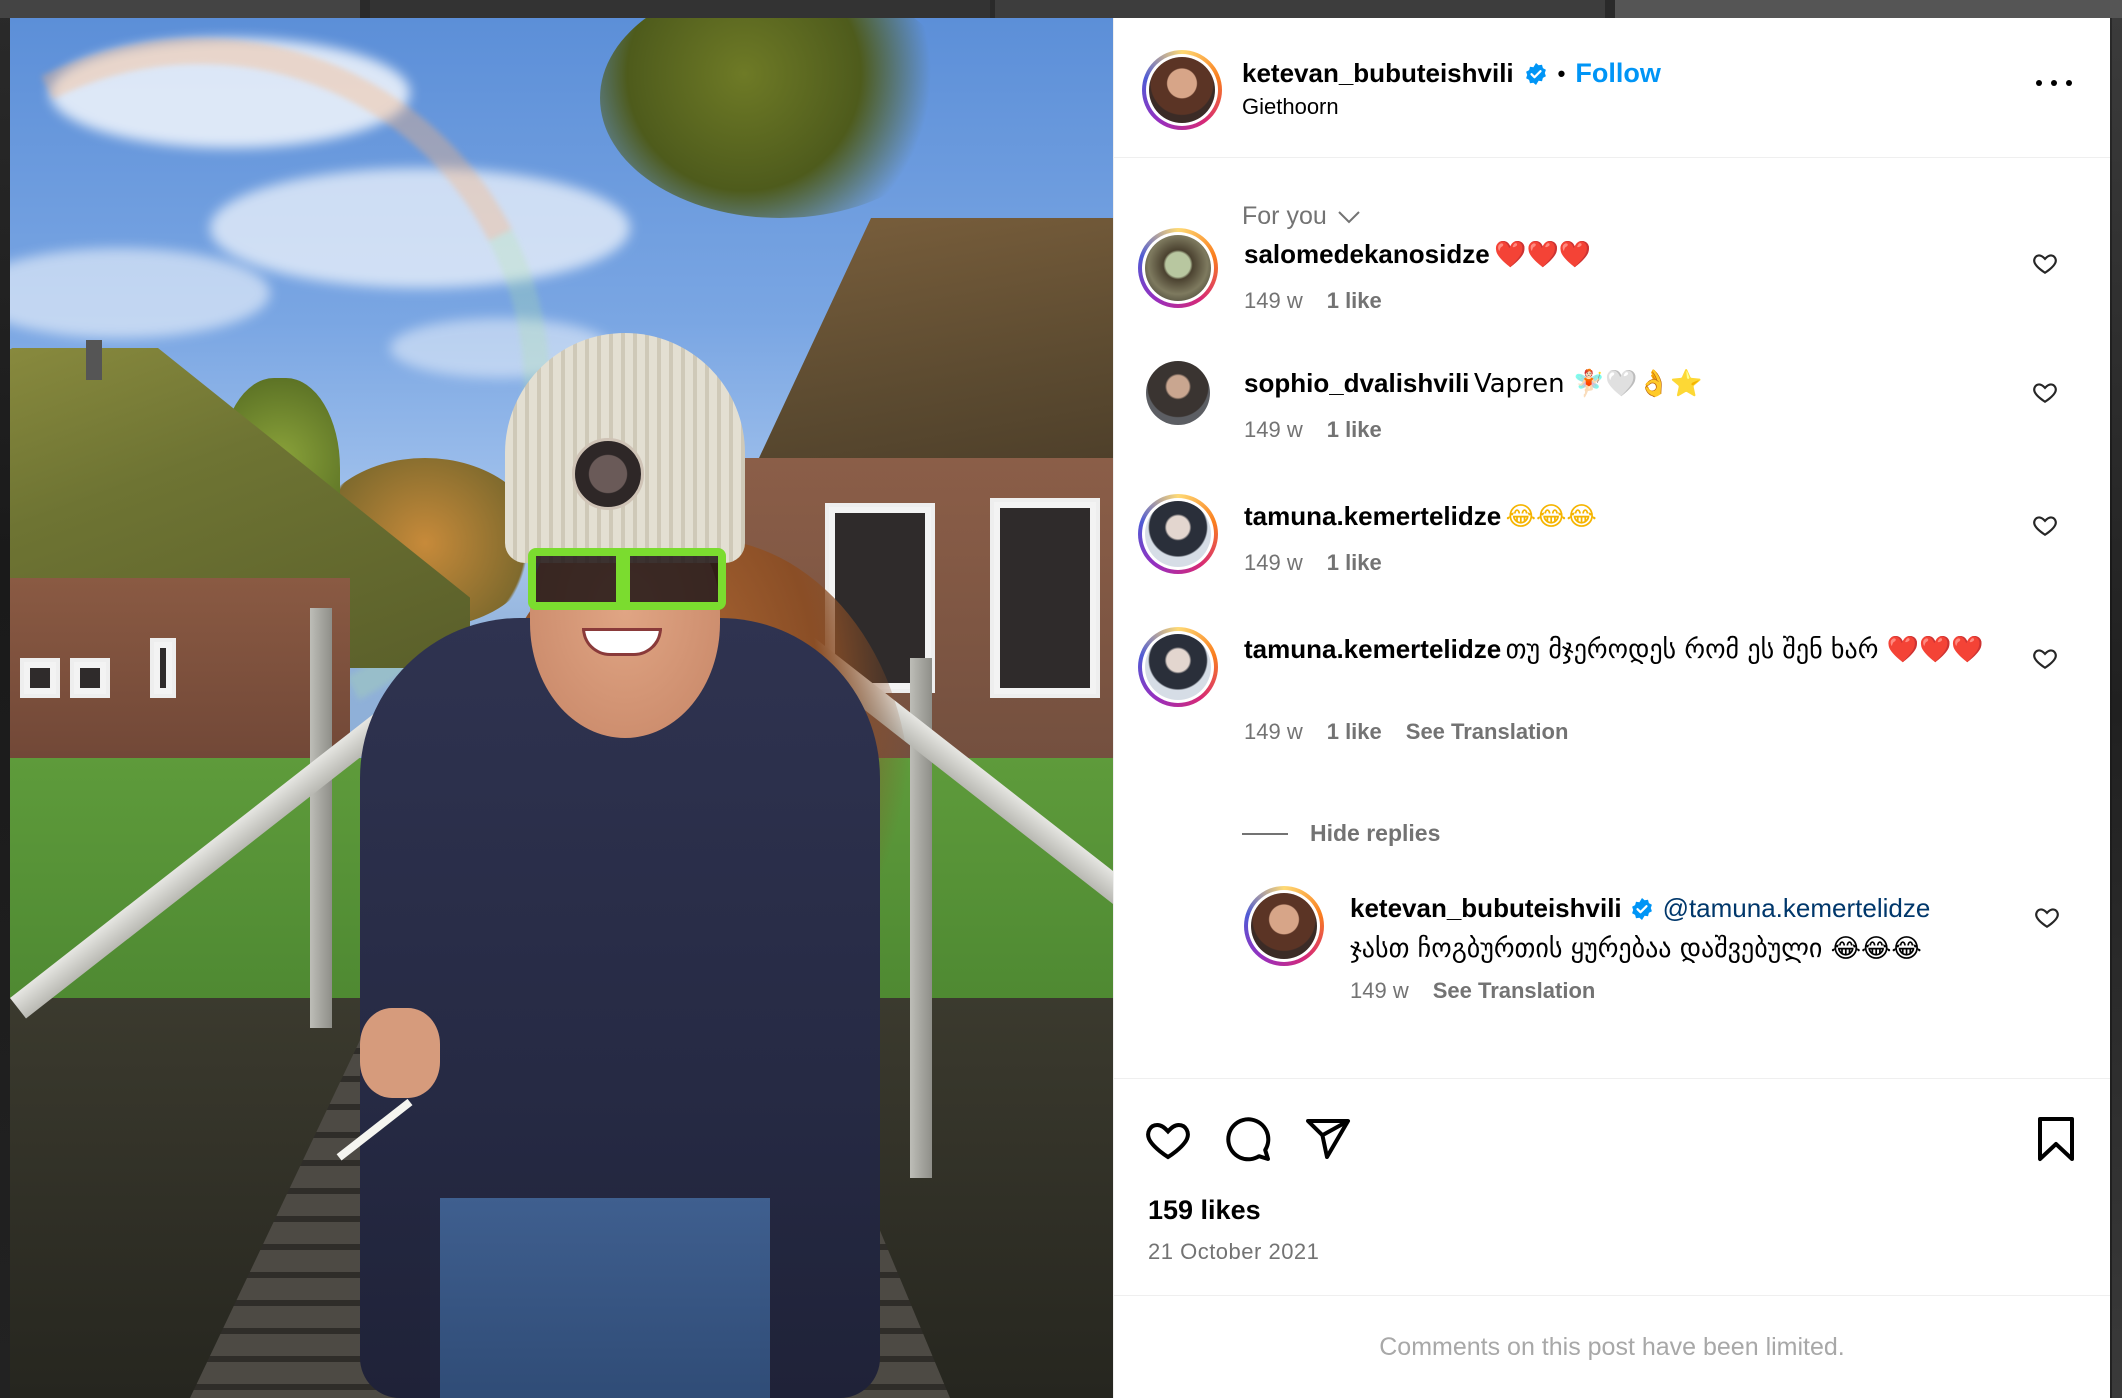 The height and width of the screenshot is (1398, 2122). What do you see at coordinates (1265, 833) in the screenshot?
I see `replies-divider-line` at bounding box center [1265, 833].